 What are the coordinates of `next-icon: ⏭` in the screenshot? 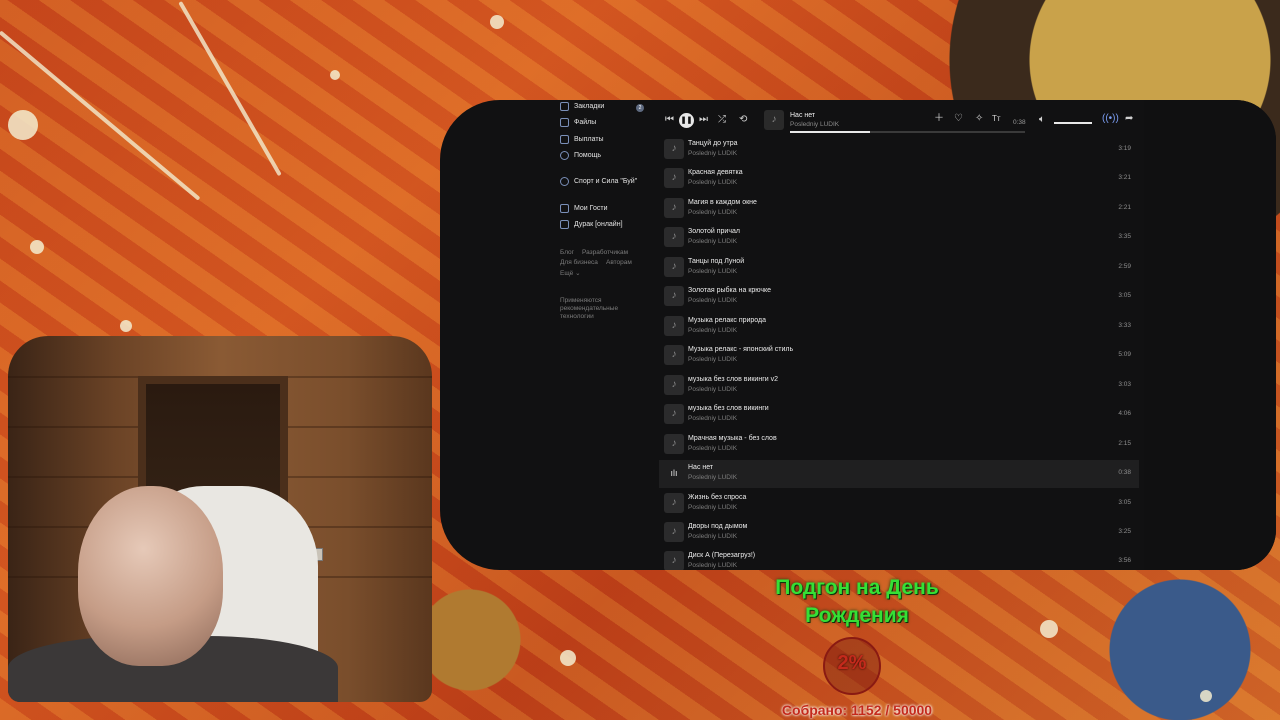 It's located at (703, 120).